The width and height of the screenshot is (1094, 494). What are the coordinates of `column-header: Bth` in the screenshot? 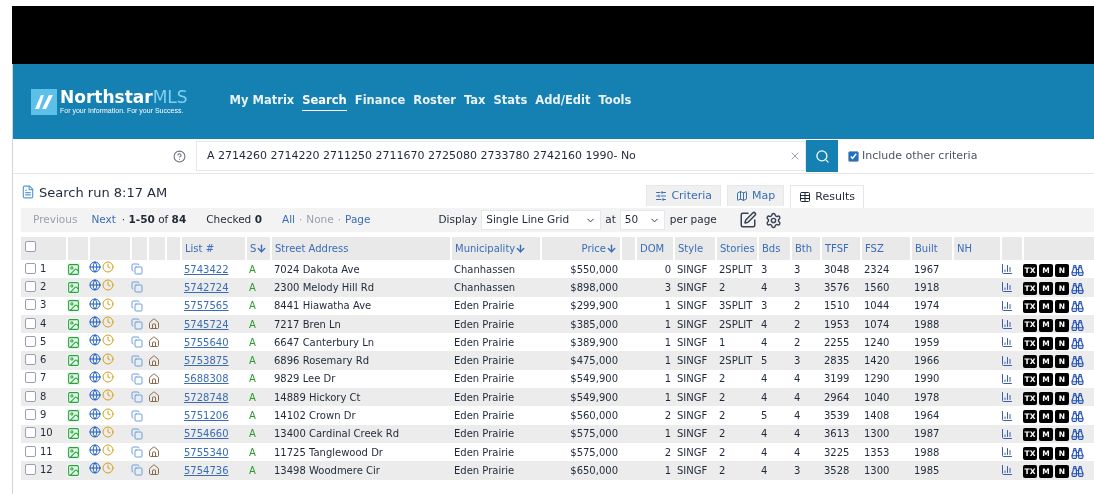 It's located at (804, 248).